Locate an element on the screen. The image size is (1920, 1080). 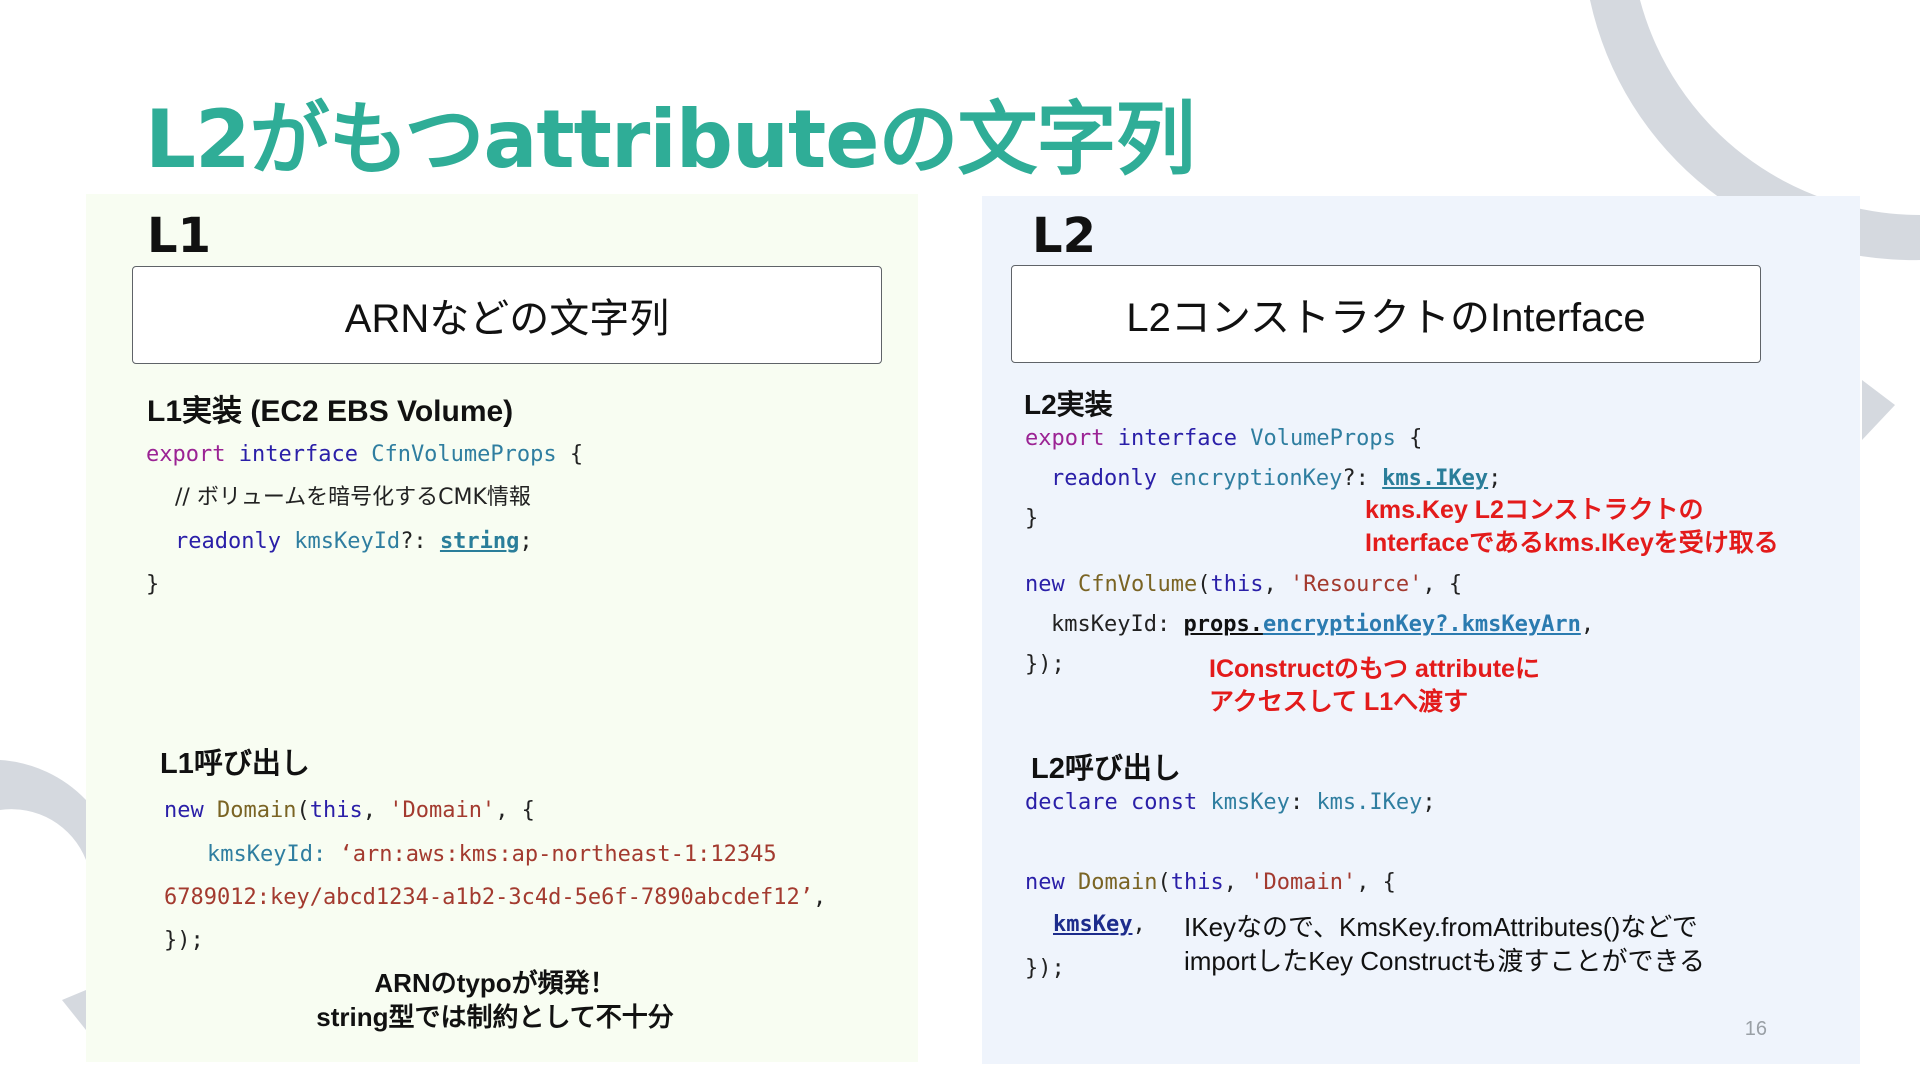
l1-impl-code-line3: readonly kmsKeyId?: string; is located at coordinates (354, 542).